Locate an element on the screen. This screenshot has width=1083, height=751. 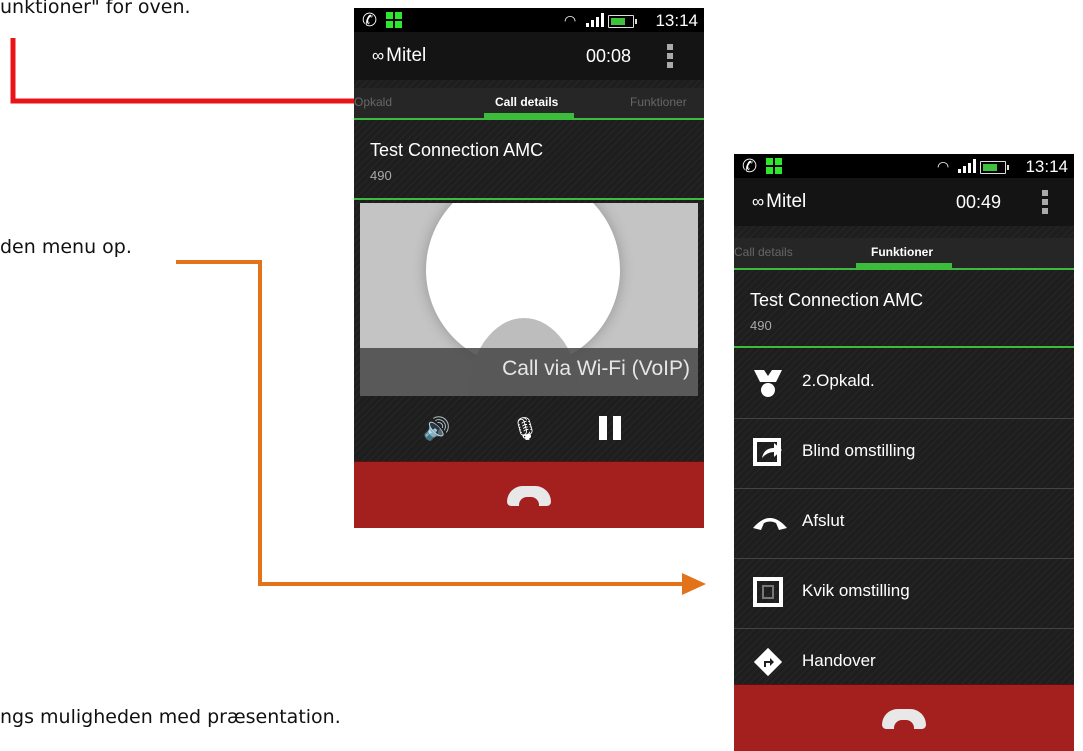
blind-transfer-icon is located at coordinates (768, 452).